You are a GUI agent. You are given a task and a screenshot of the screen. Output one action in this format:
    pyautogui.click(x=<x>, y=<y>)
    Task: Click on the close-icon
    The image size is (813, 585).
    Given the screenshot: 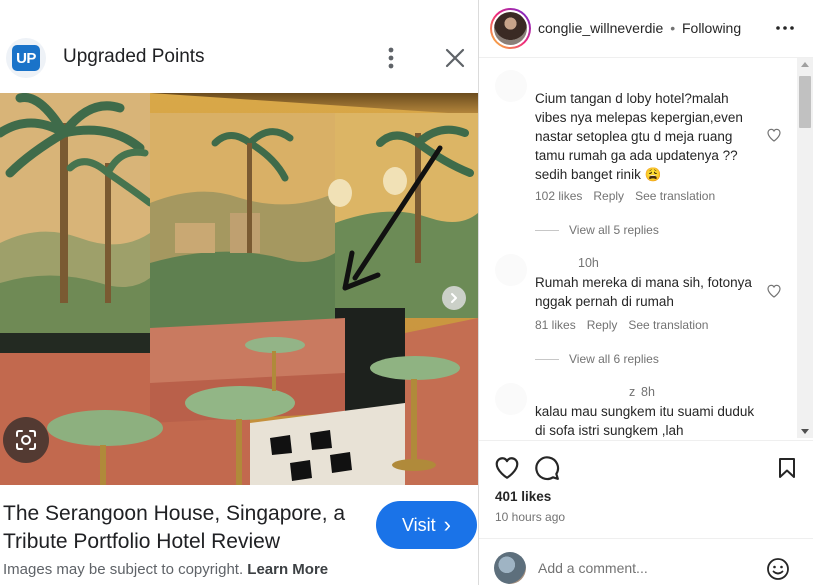 What is the action you would take?
    pyautogui.click(x=455, y=58)
    